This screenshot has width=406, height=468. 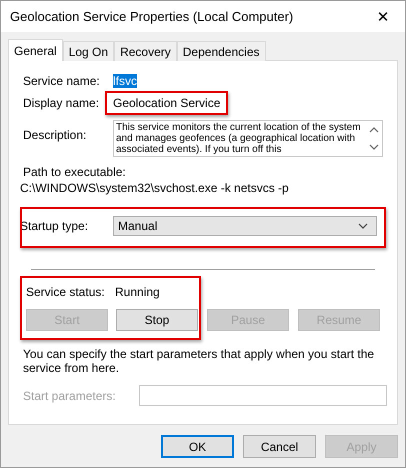 I want to click on field-label: Display name:, so click(x=61, y=103).